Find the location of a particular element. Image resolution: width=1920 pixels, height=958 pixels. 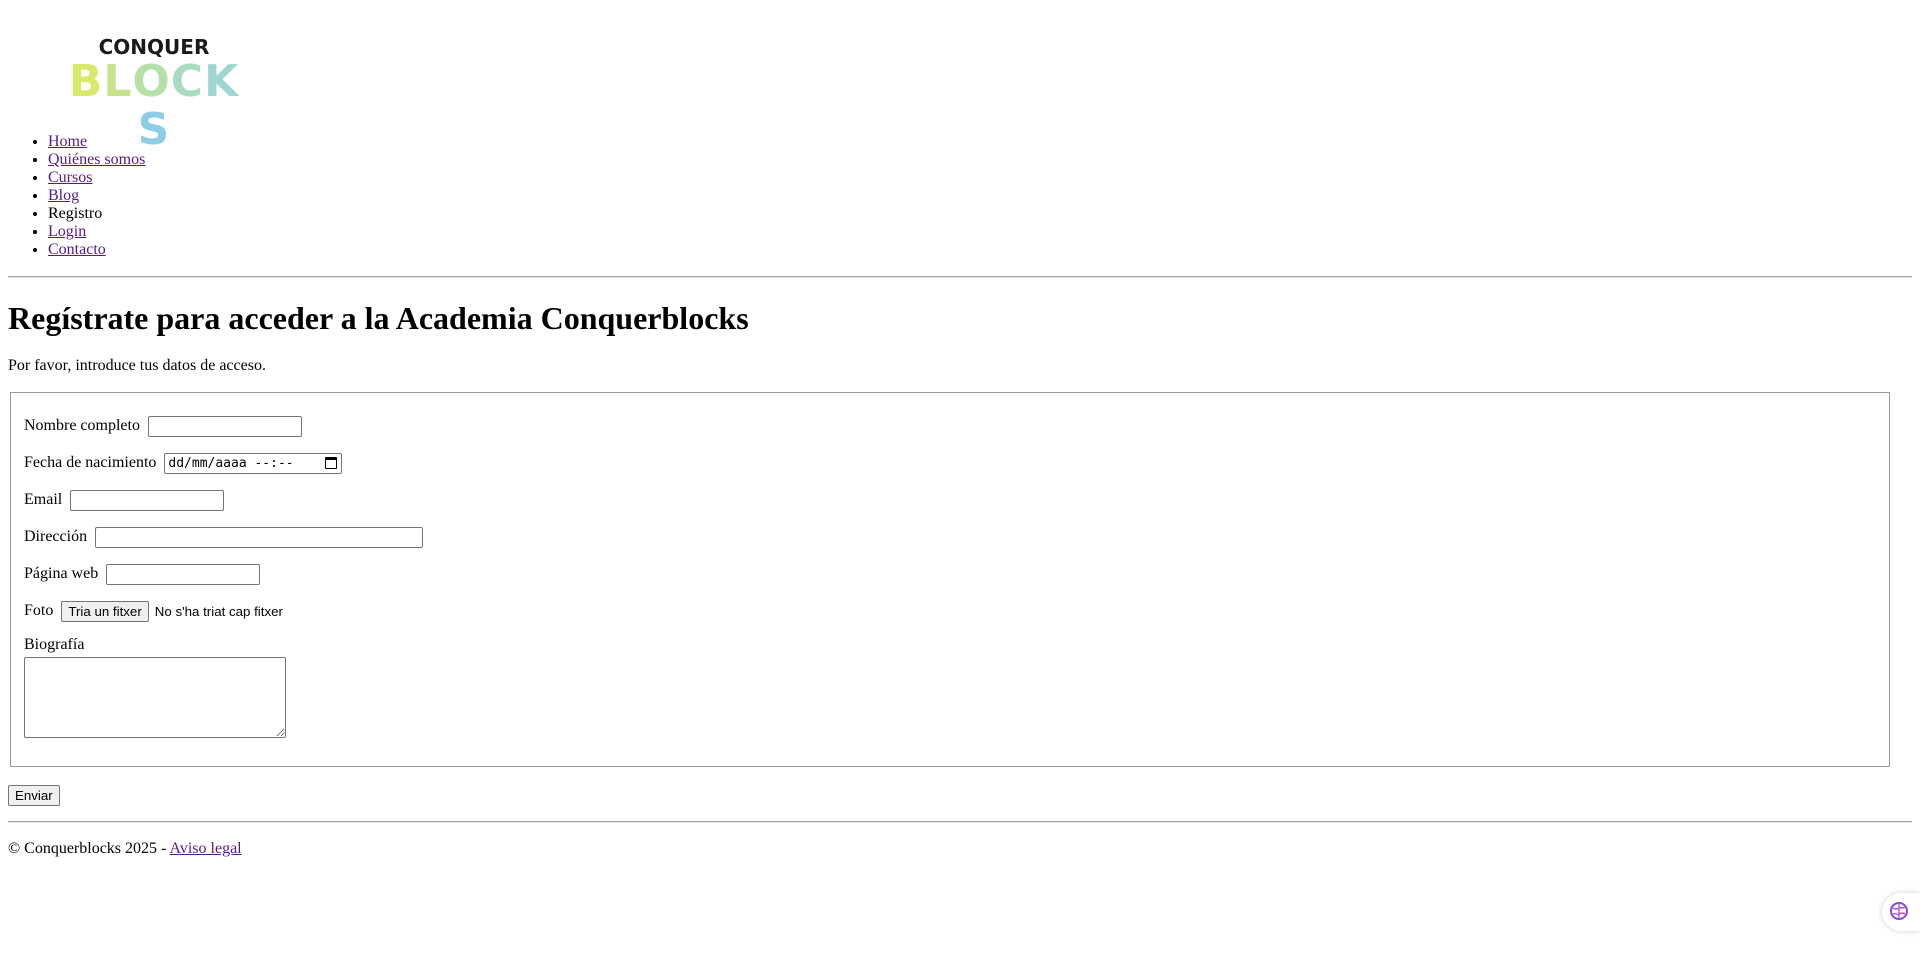

brain-icon is located at coordinates (1899, 911).